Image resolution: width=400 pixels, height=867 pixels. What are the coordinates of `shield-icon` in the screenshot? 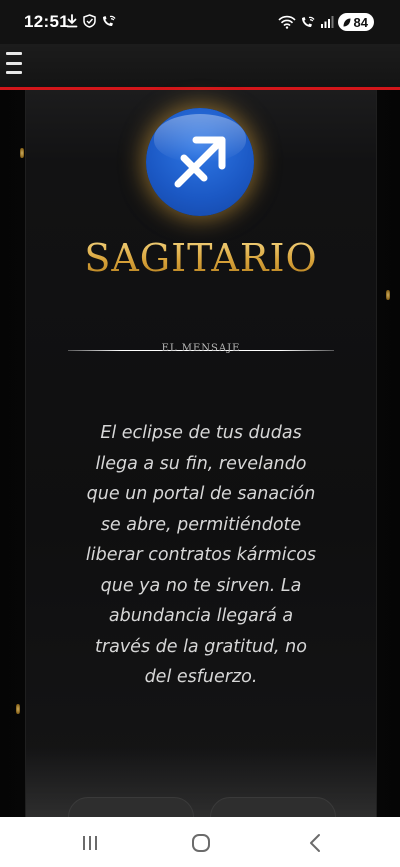 It's located at (89, 21).